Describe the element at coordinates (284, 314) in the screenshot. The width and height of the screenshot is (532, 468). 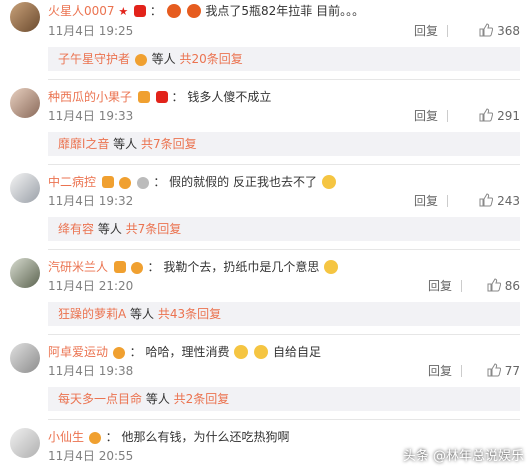
I see `sub-replies-bar: 狂躁的萝莉A 等人 共43条回复` at that location.